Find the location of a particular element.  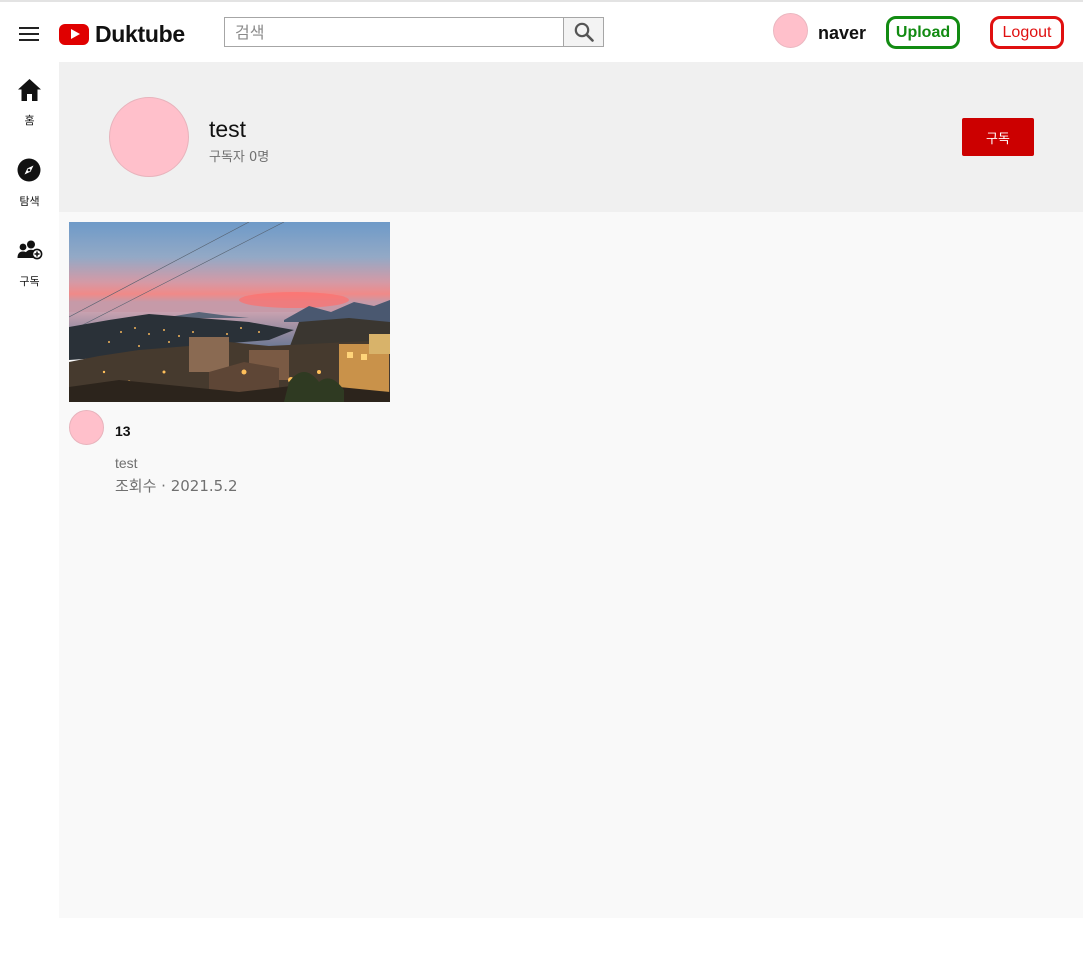

video-meta: 조회수 · 2021.5.2 is located at coordinates (176, 486).